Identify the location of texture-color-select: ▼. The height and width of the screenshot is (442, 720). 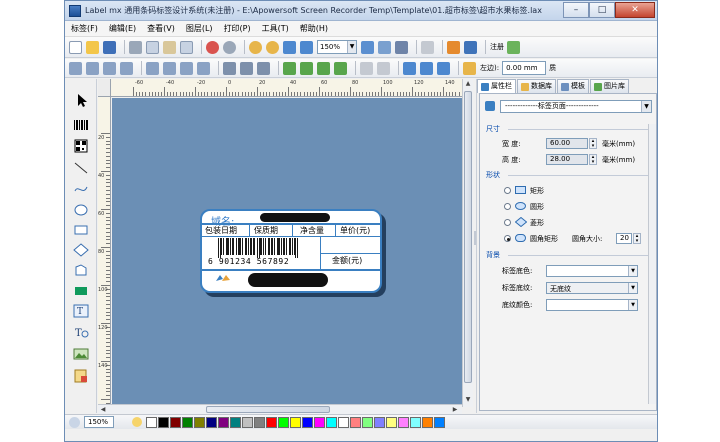
(592, 305).